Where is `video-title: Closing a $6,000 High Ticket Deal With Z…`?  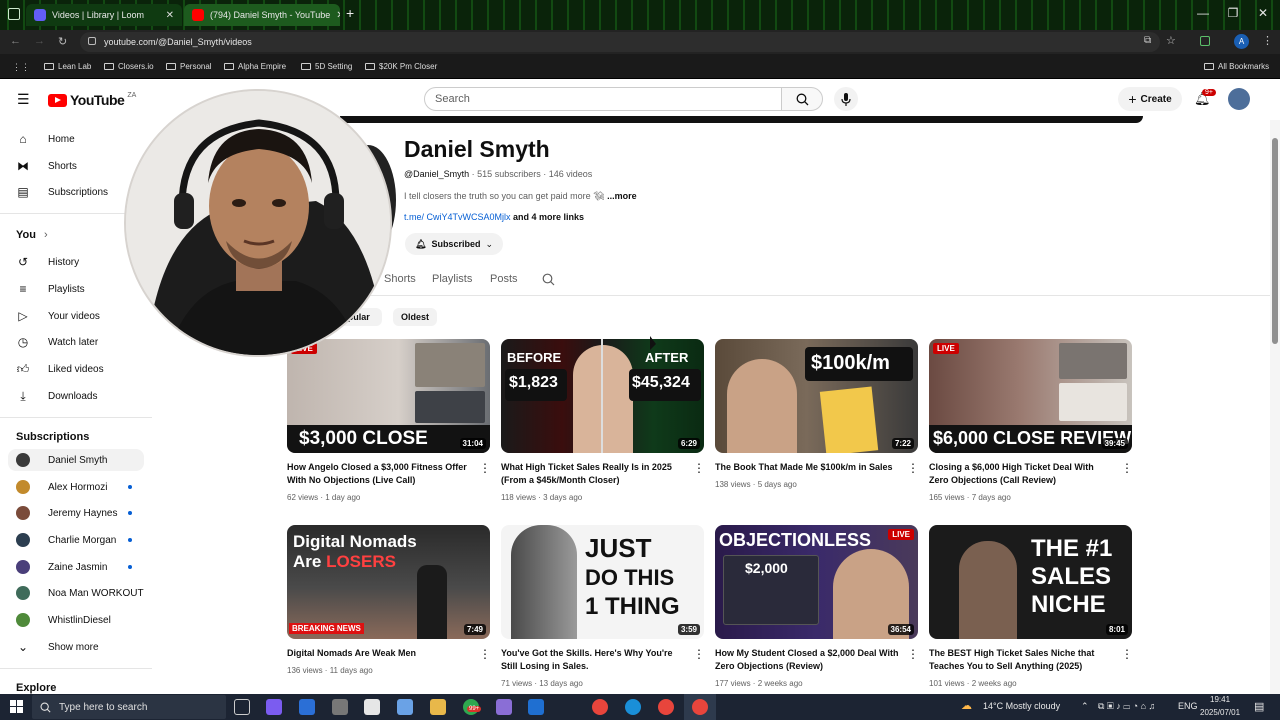
video-title: Closing a $6,000 High Ticket Deal With Z… is located at coordinates (1021, 474).